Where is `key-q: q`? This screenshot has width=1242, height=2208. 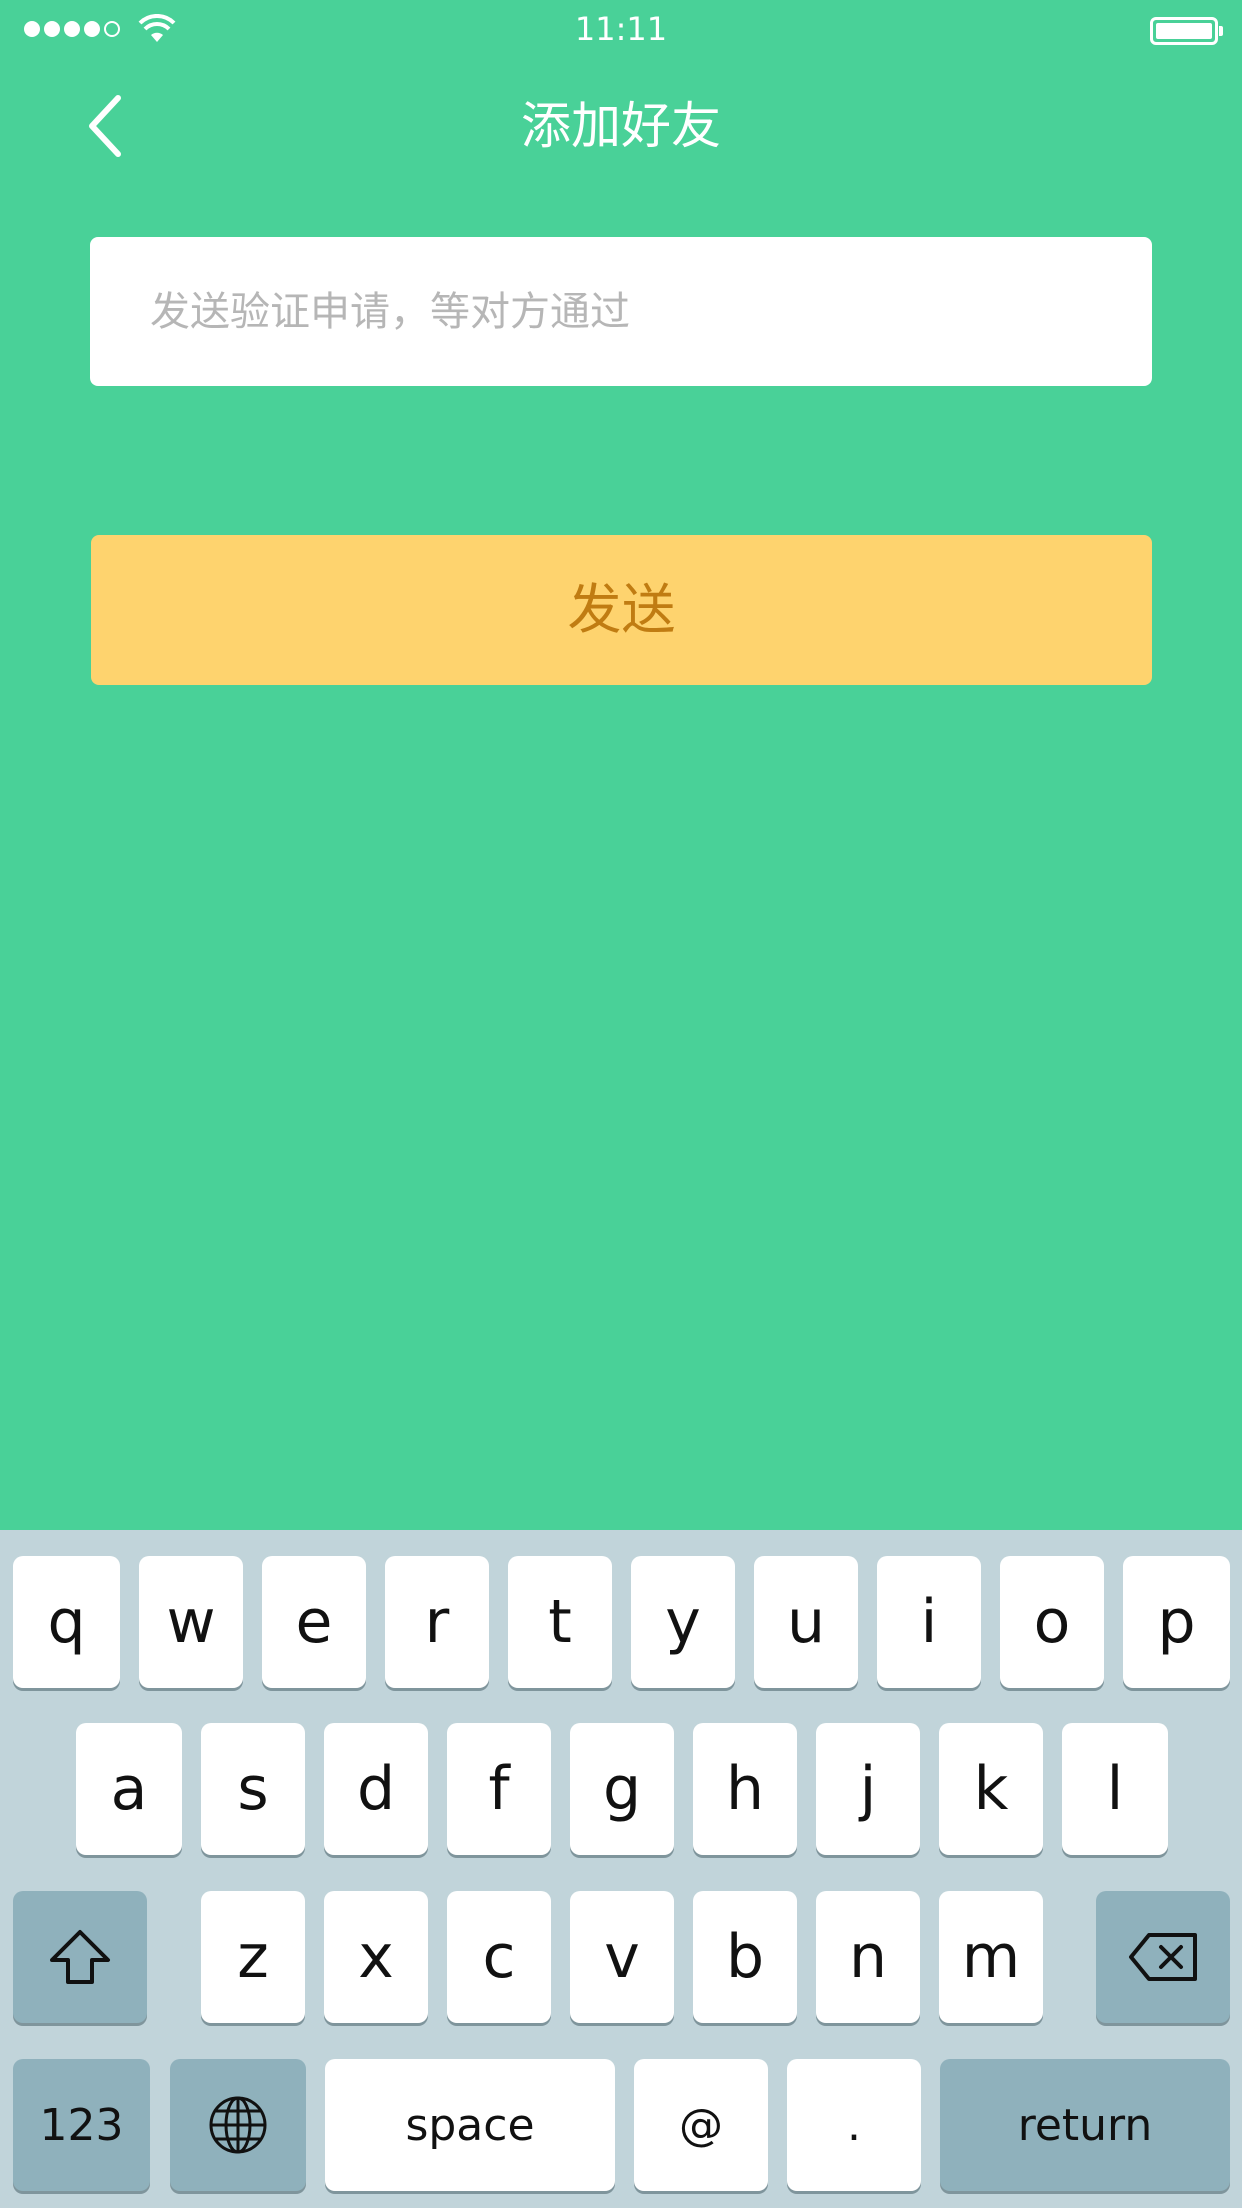
key-q: q is located at coordinates (66, 1622).